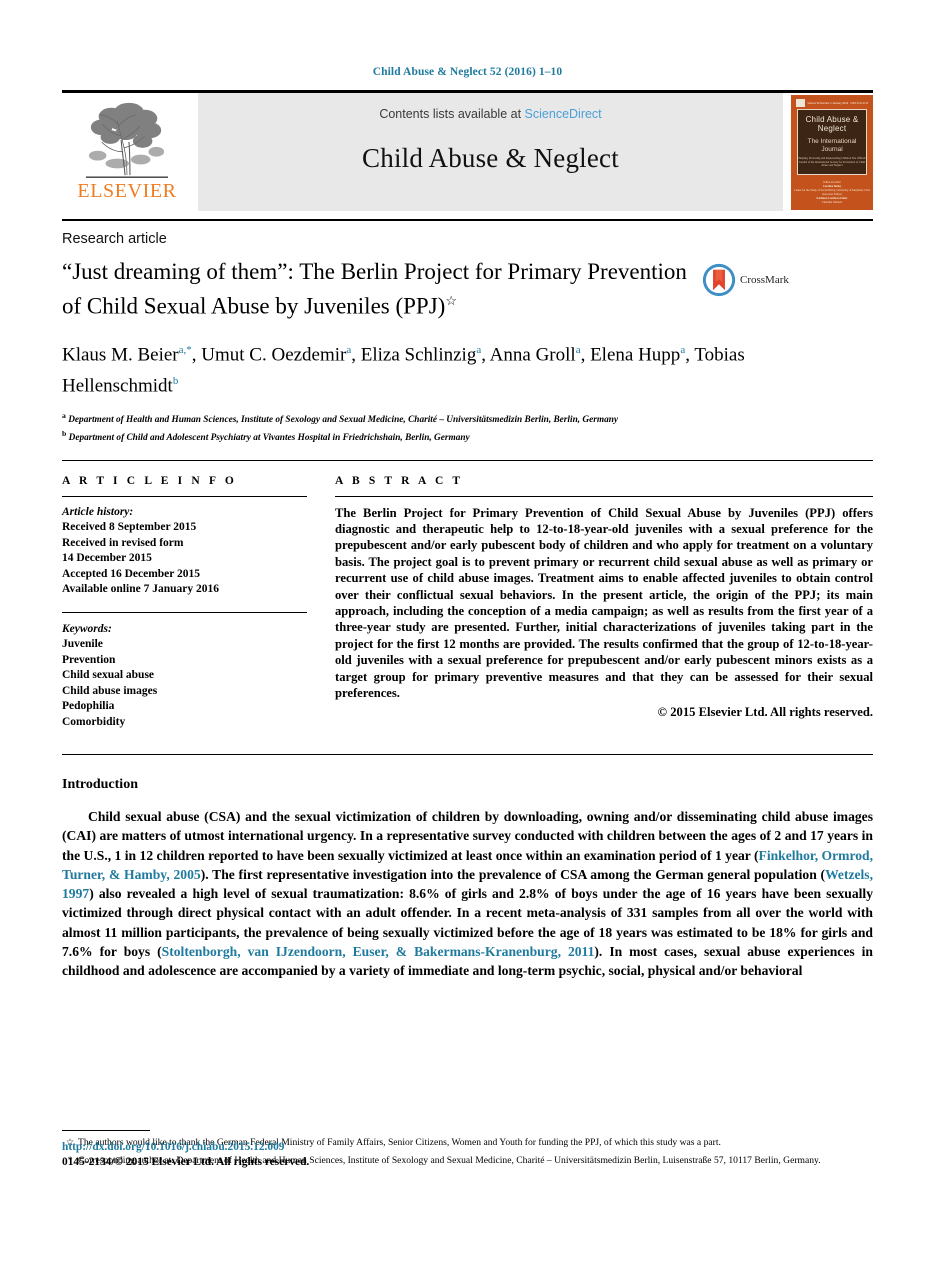 Image resolution: width=935 pixels, height=1266 pixels. What do you see at coordinates (129, 527) in the screenshot?
I see `article-history-item: Received 8 September 2015` at bounding box center [129, 527].